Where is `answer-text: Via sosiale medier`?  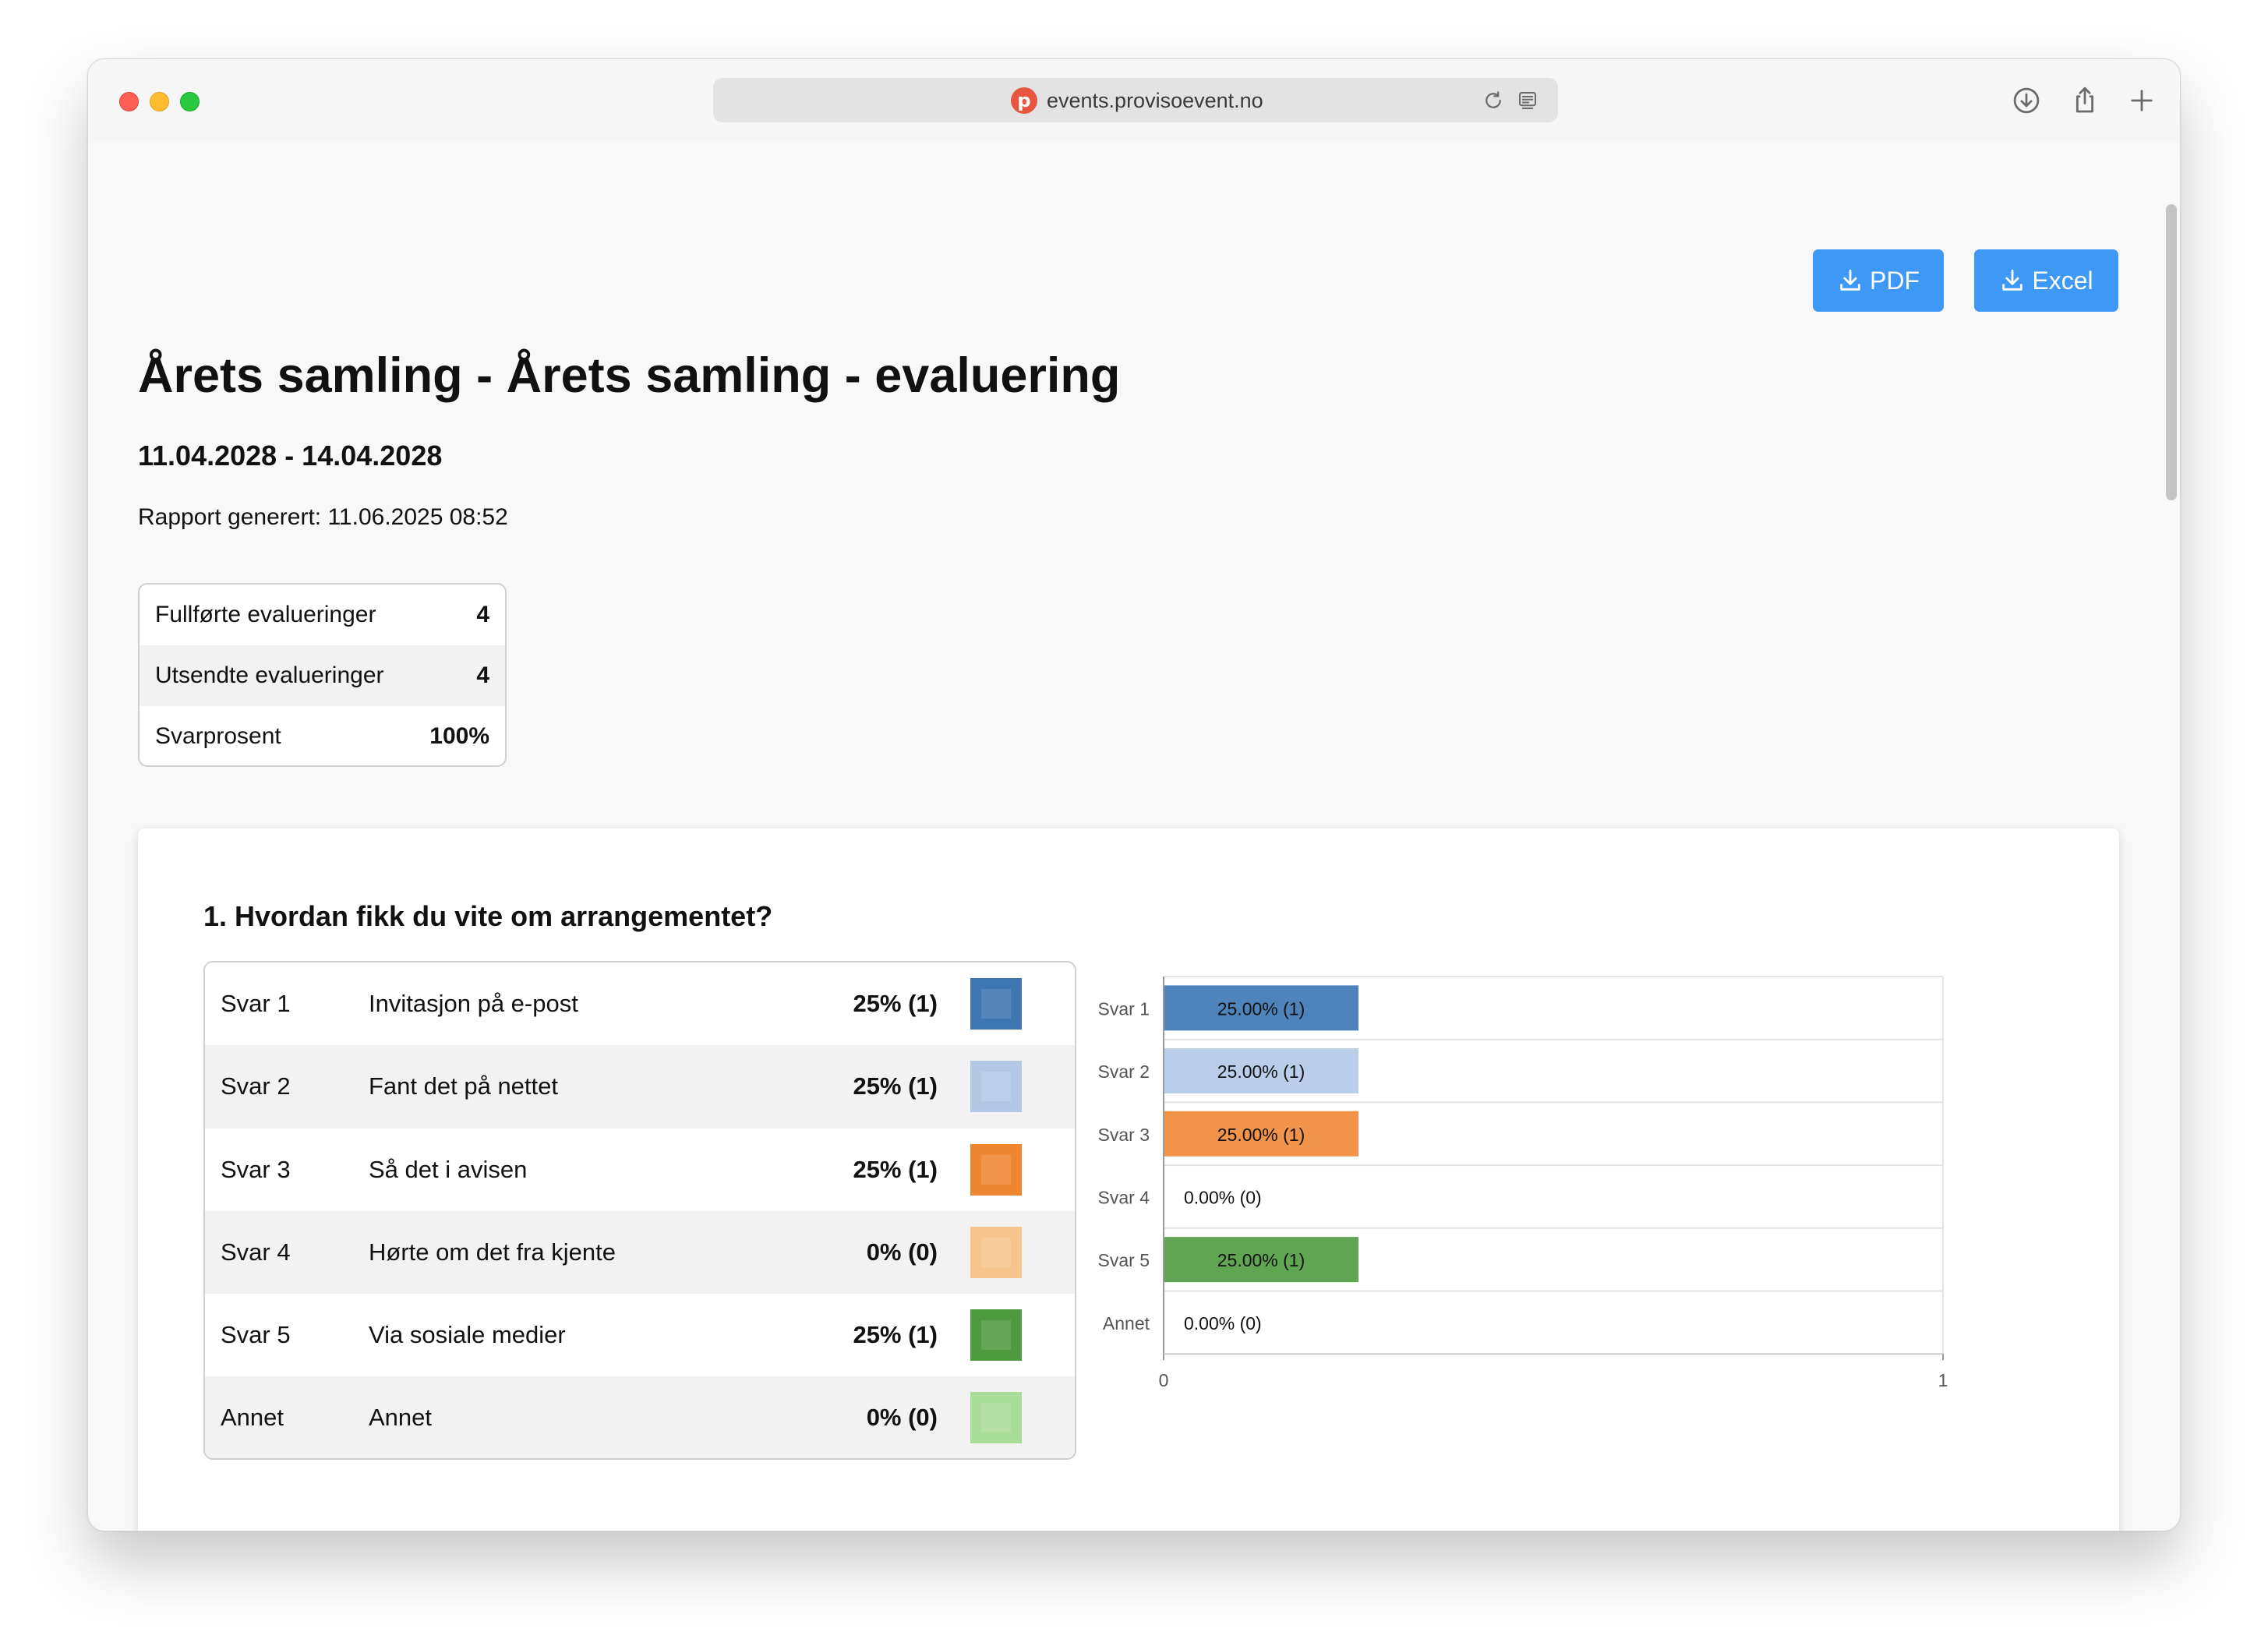
answer-text: Via sosiale medier is located at coordinates (467, 1335).